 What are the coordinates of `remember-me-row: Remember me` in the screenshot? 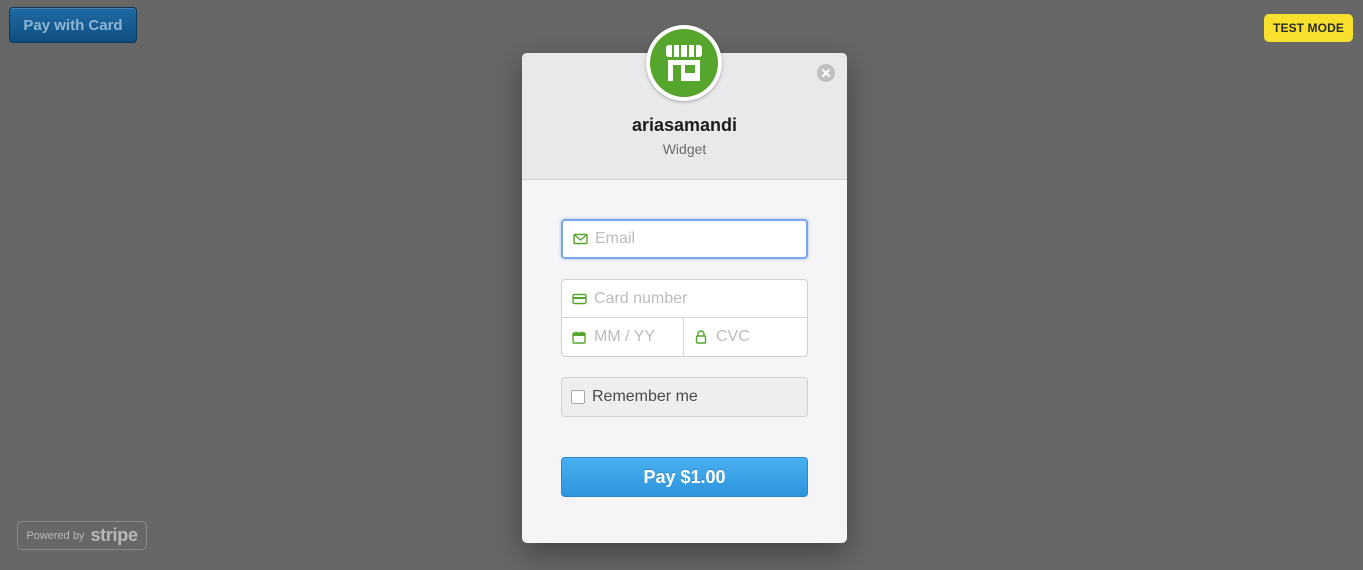 It's located at (684, 397).